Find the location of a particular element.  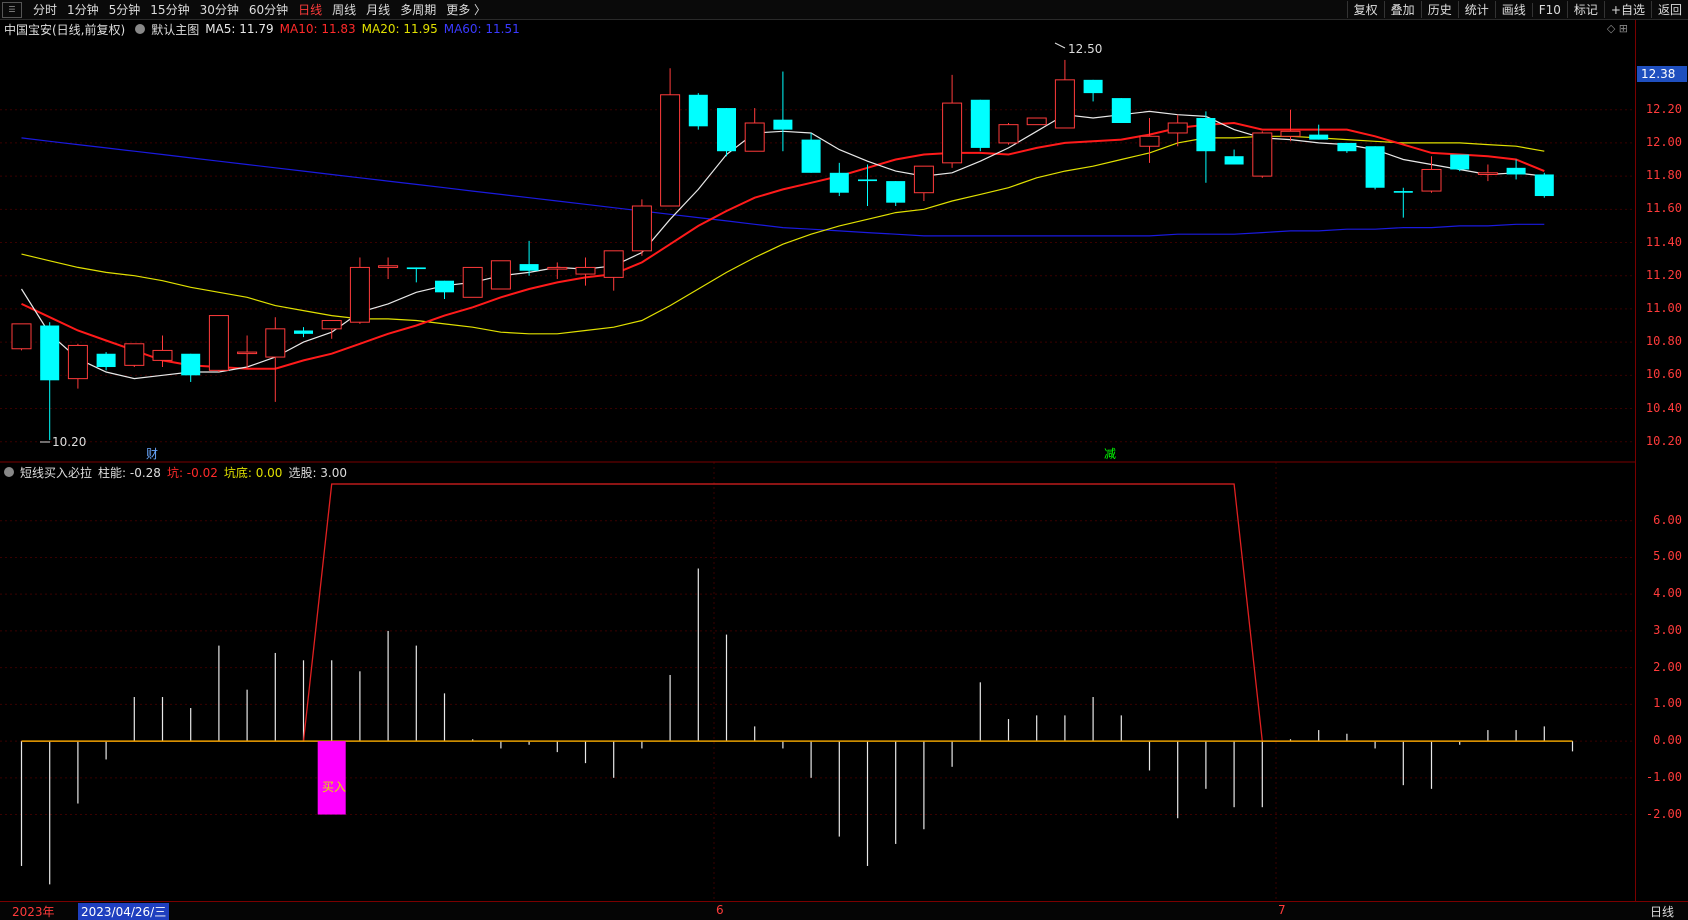

price-tick-4: 11.40 is located at coordinates (1663, 241).